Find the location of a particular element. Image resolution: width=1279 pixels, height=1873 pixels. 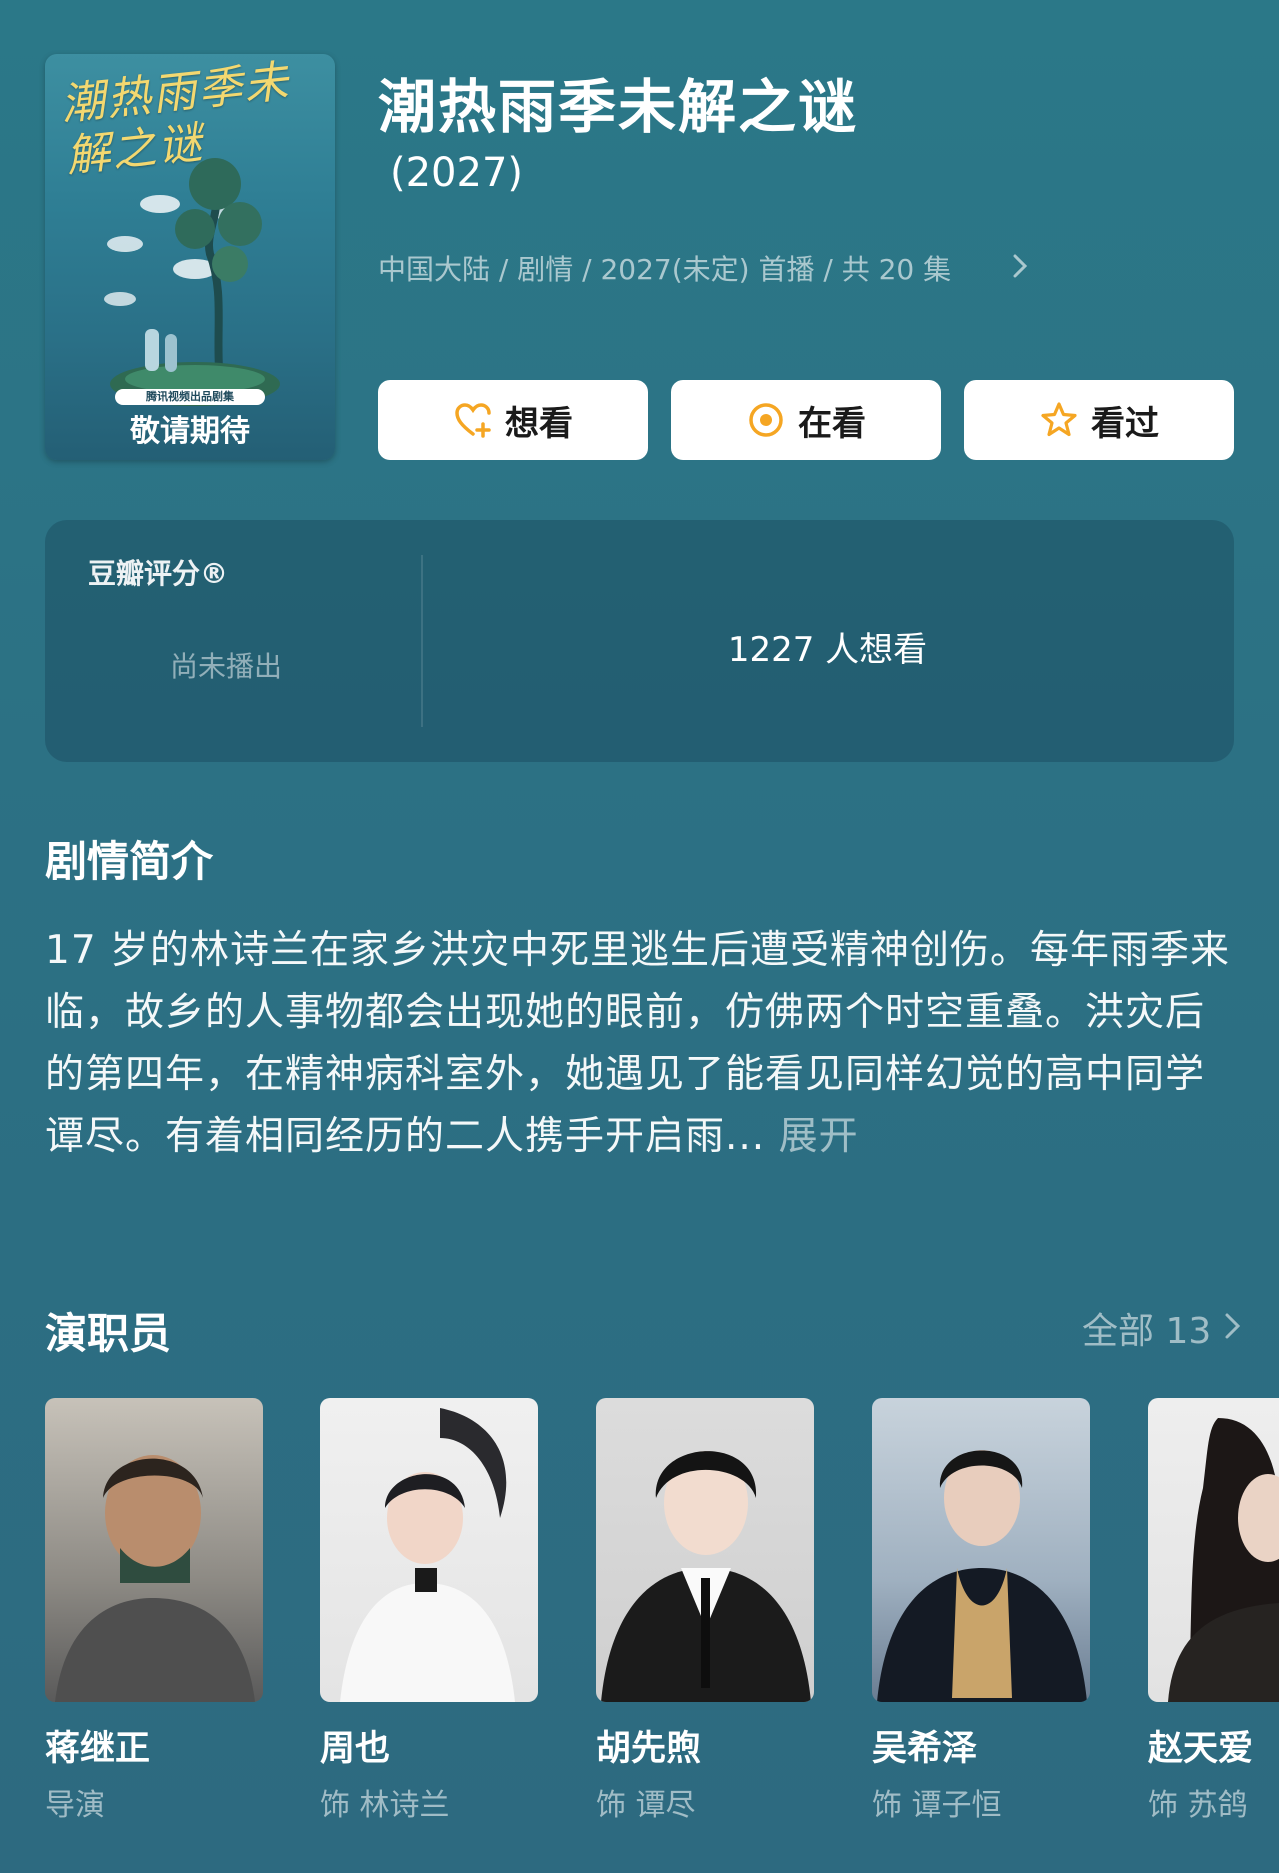

cast-role: 饰 林诗兰 is located at coordinates (385, 1805).